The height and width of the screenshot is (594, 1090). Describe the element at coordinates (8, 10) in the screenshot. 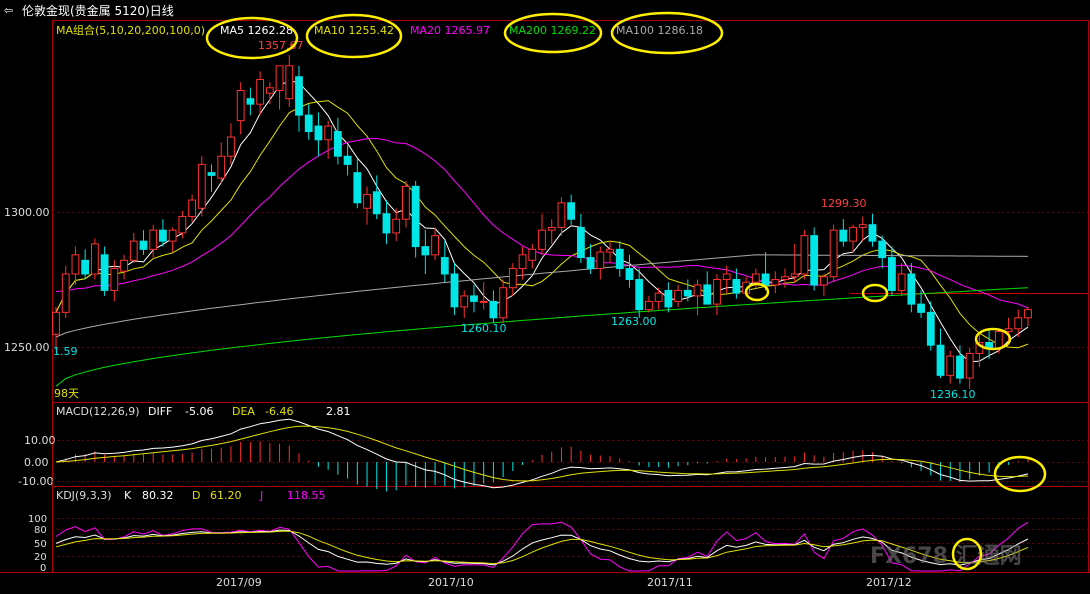

I see `back-arrow-icon: ⇦` at that location.